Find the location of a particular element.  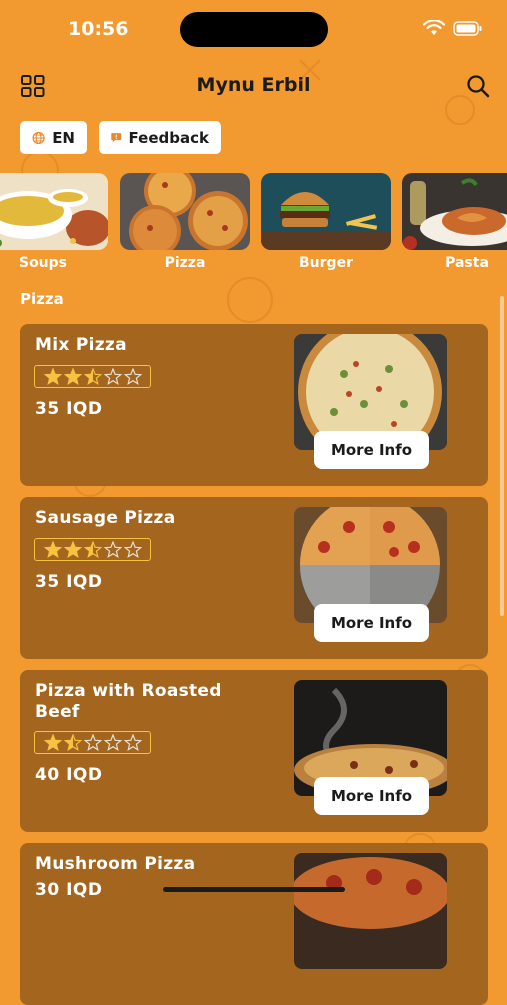

feedback-button: Feedback is located at coordinates (160, 137).